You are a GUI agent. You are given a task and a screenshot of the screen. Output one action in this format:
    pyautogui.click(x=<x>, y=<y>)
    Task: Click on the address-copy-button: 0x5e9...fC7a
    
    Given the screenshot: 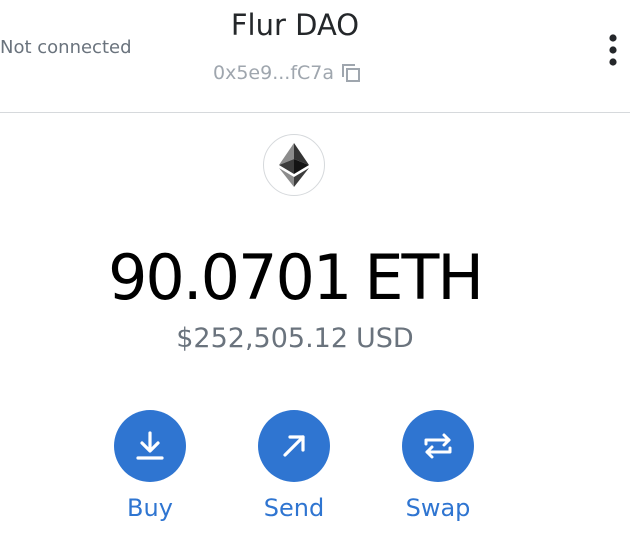 What is the action you would take?
    pyautogui.click(x=287, y=73)
    